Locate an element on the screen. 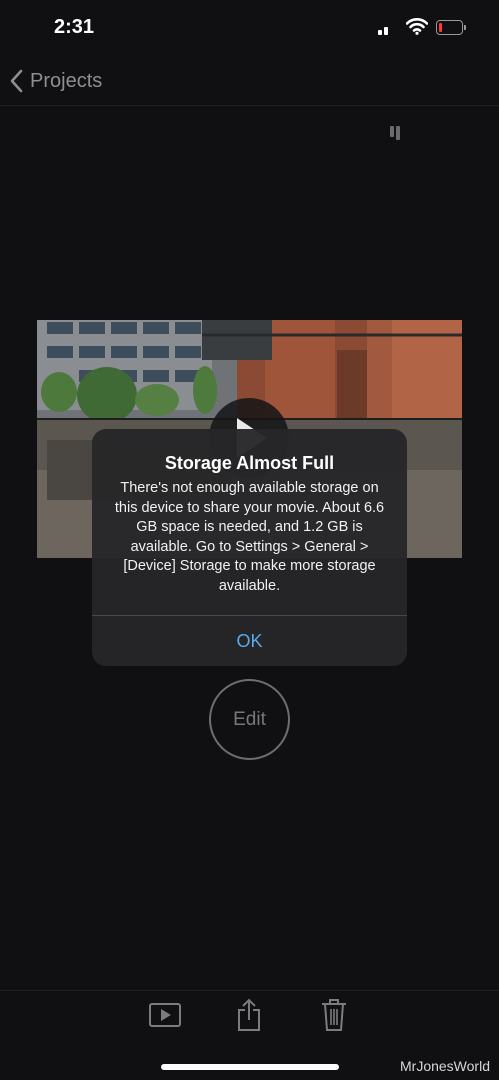  play-preview-button is located at coordinates (165, 1015).